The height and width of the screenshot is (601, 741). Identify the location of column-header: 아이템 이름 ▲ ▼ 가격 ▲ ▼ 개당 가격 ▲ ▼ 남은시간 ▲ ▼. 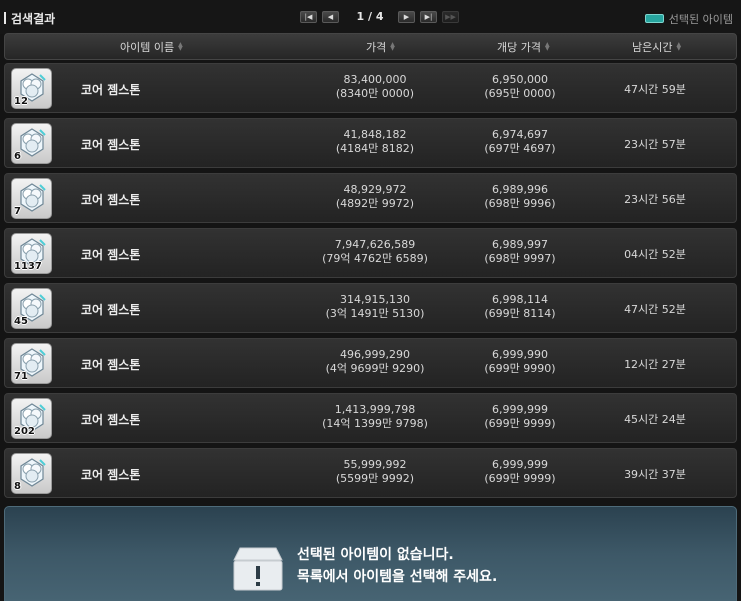
(370, 46).